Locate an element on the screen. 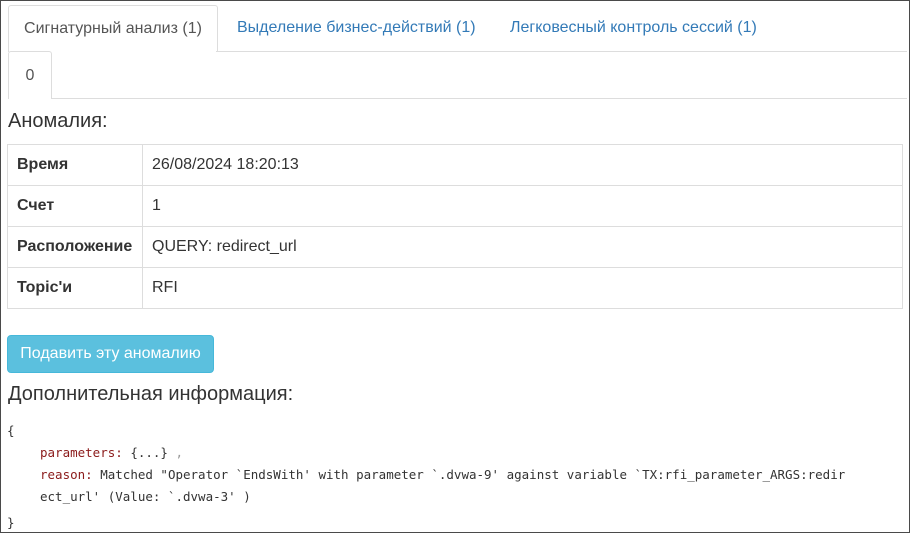 This screenshot has width=910, height=534. subtab-0: 0 is located at coordinates (30, 75).